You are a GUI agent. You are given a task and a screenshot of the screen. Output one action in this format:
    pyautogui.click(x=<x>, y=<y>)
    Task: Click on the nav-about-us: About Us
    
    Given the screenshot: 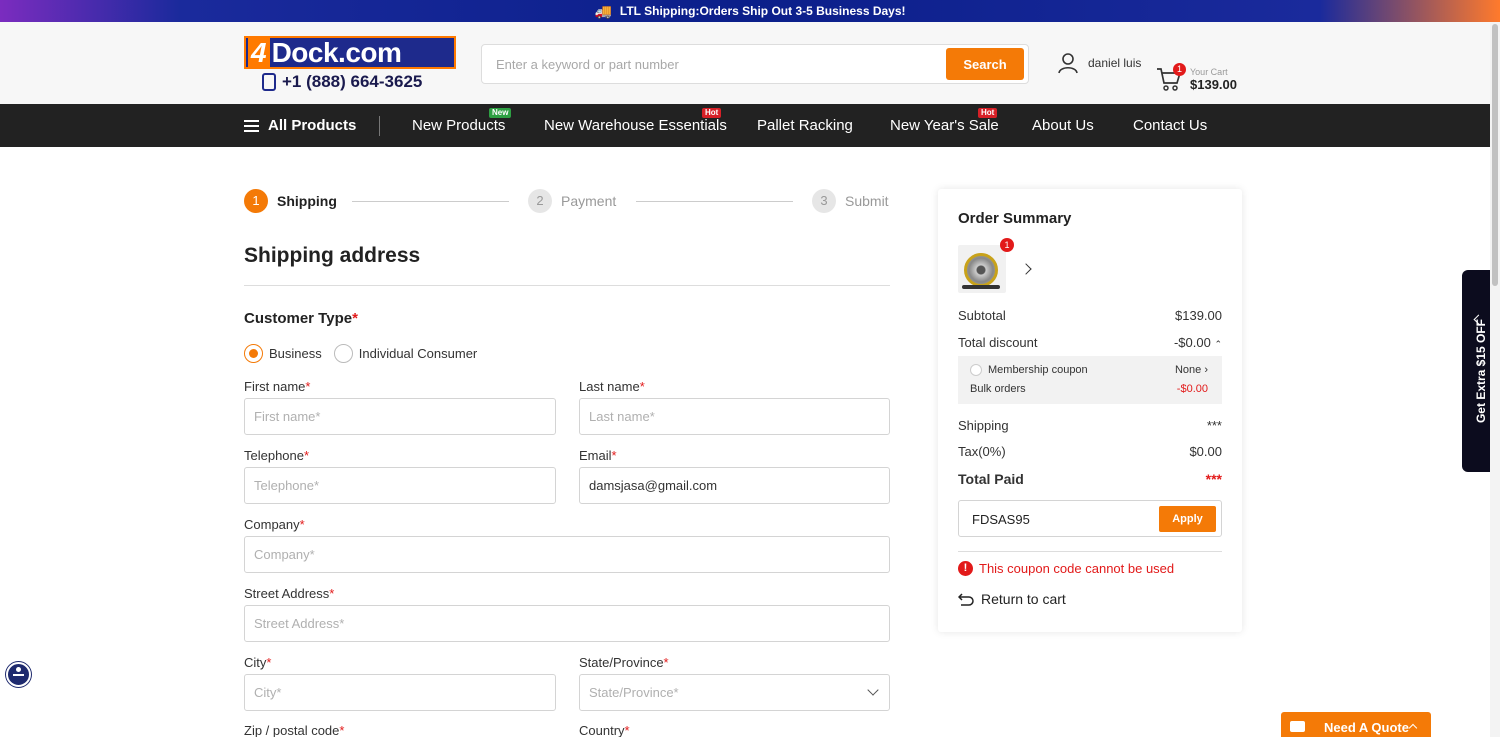 What is the action you would take?
    pyautogui.click(x=1063, y=125)
    